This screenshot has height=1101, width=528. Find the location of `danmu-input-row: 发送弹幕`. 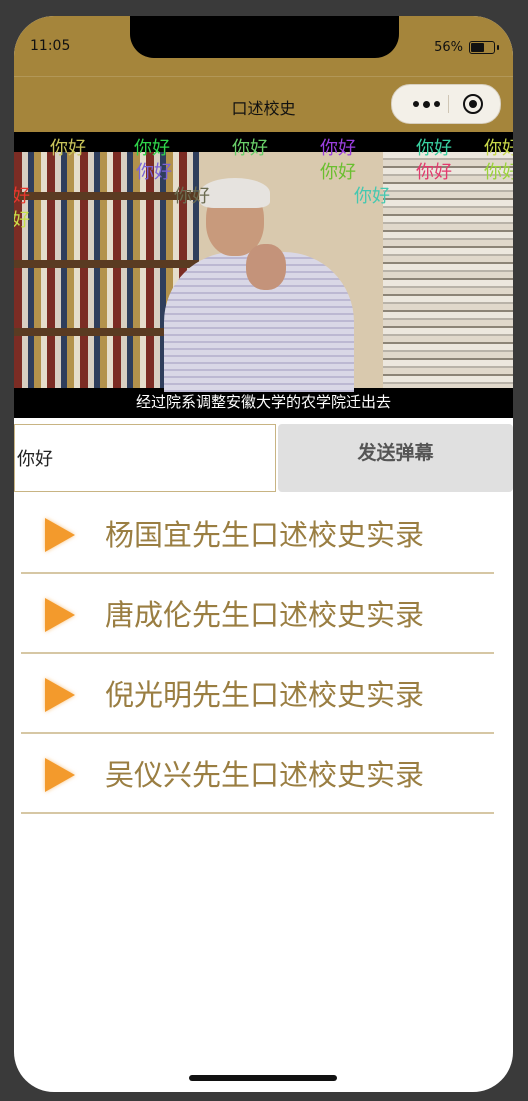

danmu-input-row: 发送弹幕 is located at coordinates (263, 459).